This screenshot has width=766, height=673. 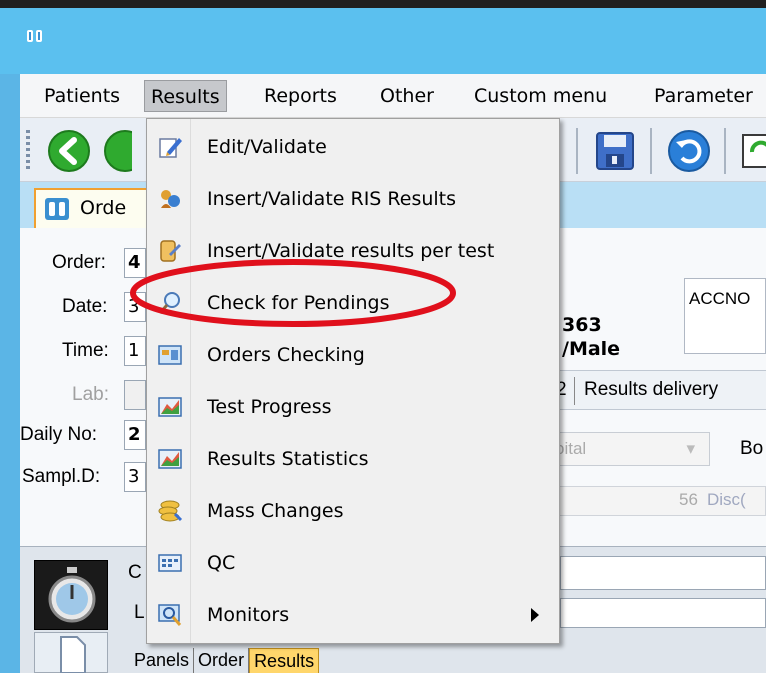 I want to click on hospital-select: oital ▾, so click(x=629, y=449).